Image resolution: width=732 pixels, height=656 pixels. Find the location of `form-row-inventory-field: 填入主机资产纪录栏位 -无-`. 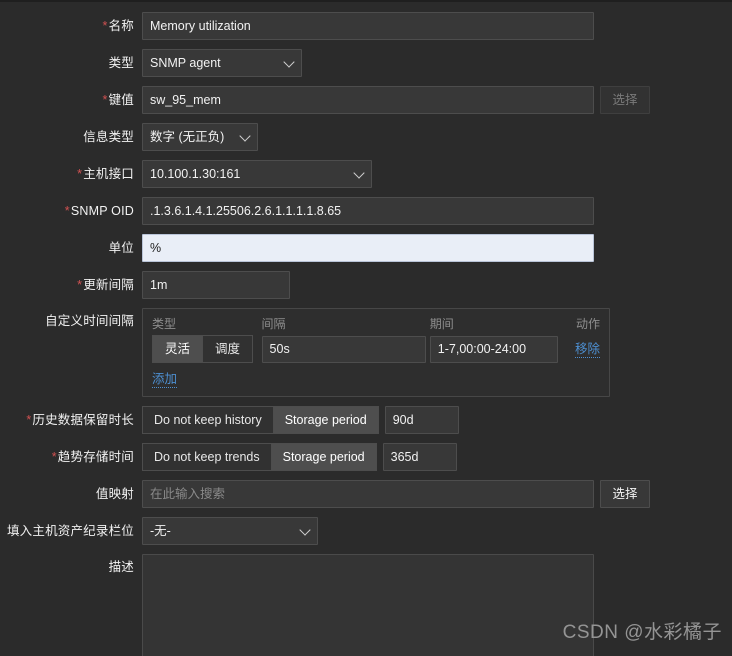

form-row-inventory-field: 填入主机资产纪录栏位 -无- is located at coordinates (366, 531).